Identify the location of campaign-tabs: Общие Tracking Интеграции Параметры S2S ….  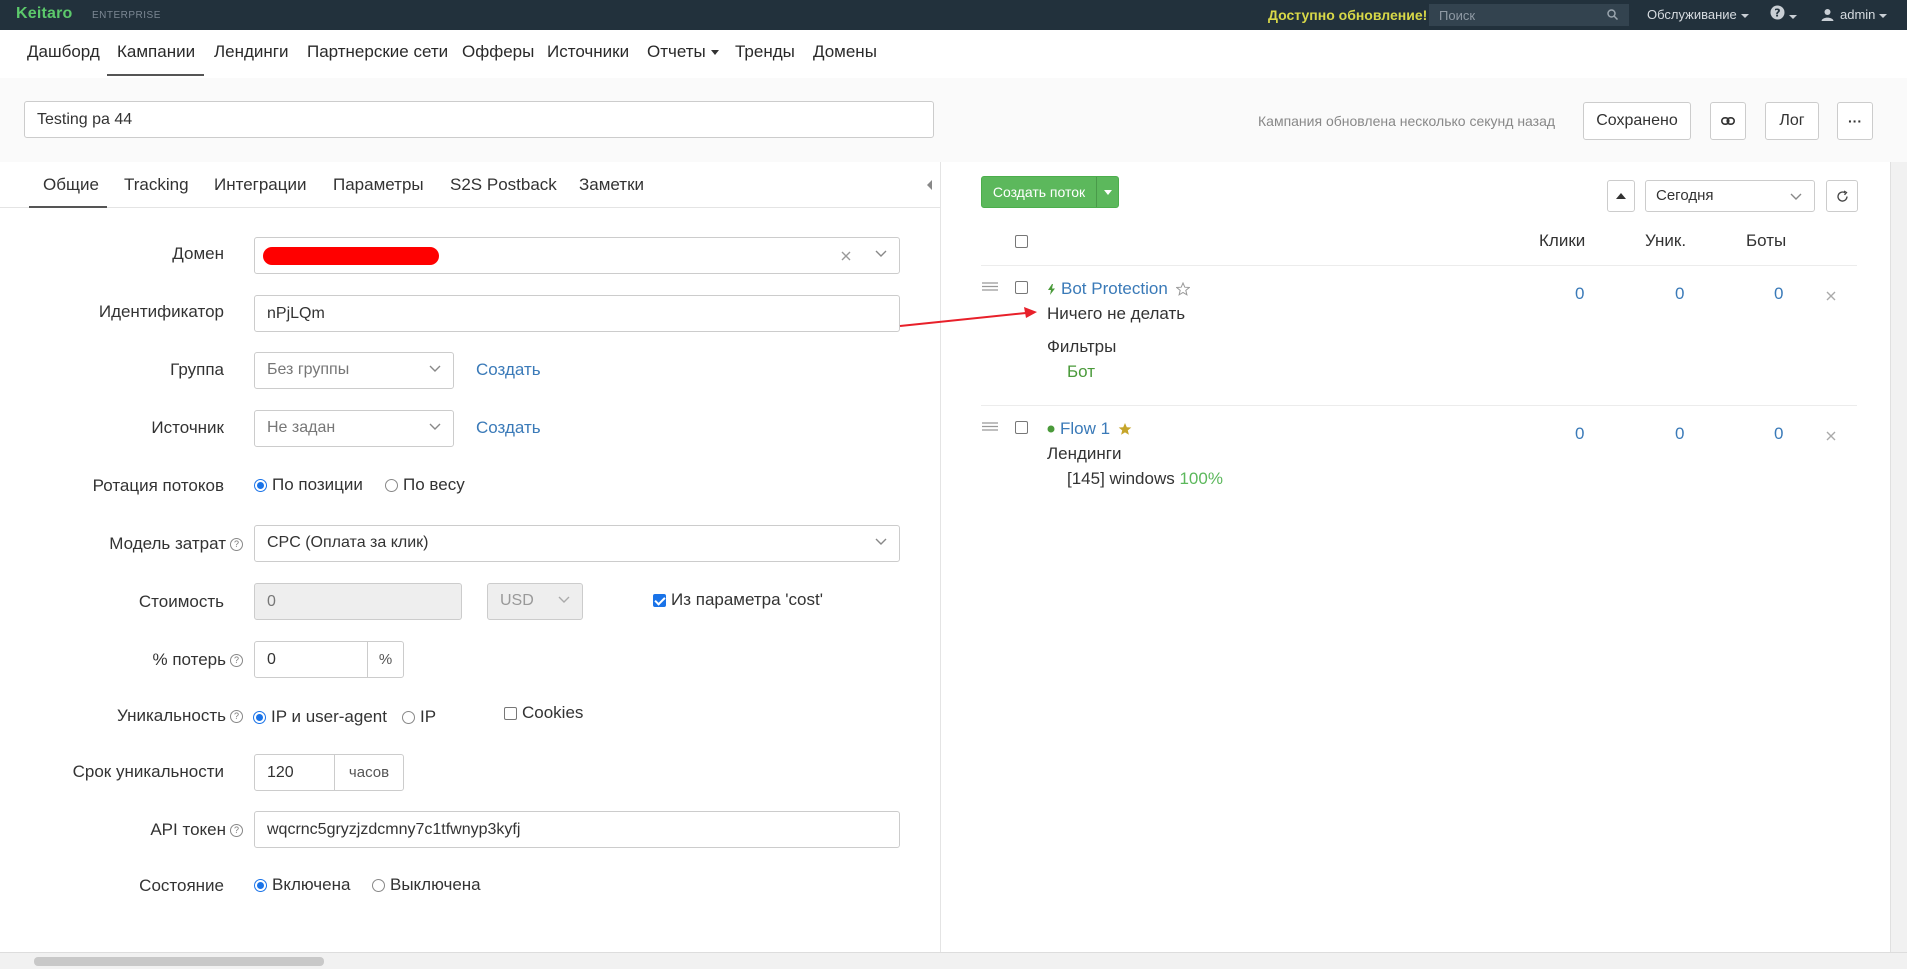
(470, 185).